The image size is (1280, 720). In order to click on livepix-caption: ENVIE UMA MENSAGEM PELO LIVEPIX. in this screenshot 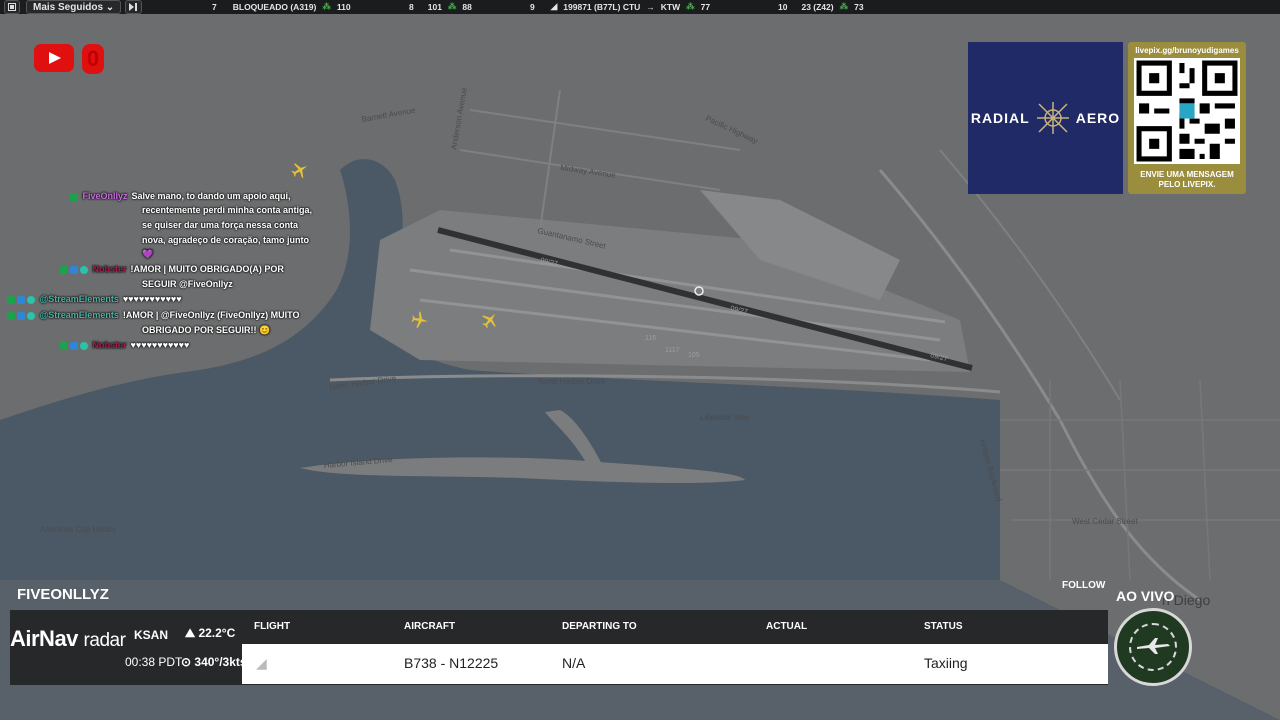, I will do `click(1187, 180)`.